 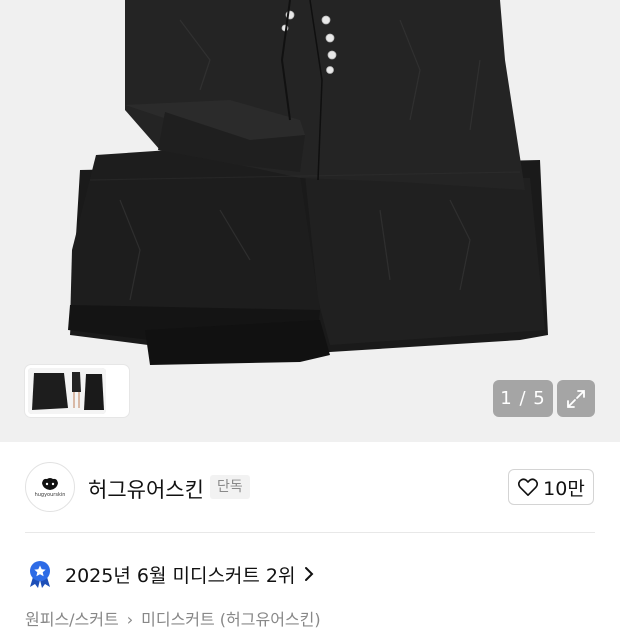 What do you see at coordinates (50, 483) in the screenshot?
I see `brand-logo-icon` at bounding box center [50, 483].